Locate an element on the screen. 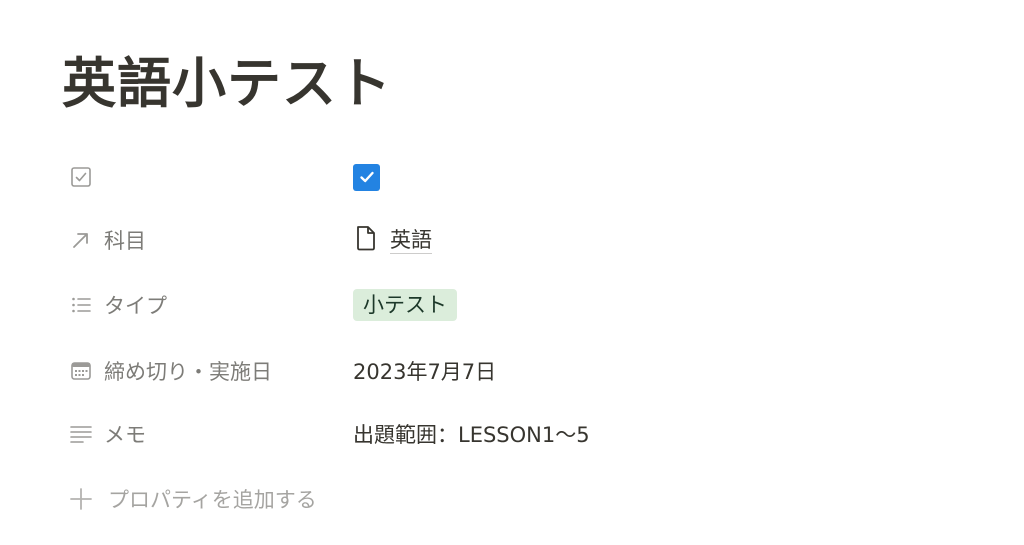 The height and width of the screenshot is (545, 1024). property-row-date: 締め切り・実施日 2023年7月7日 is located at coordinates (510, 371).